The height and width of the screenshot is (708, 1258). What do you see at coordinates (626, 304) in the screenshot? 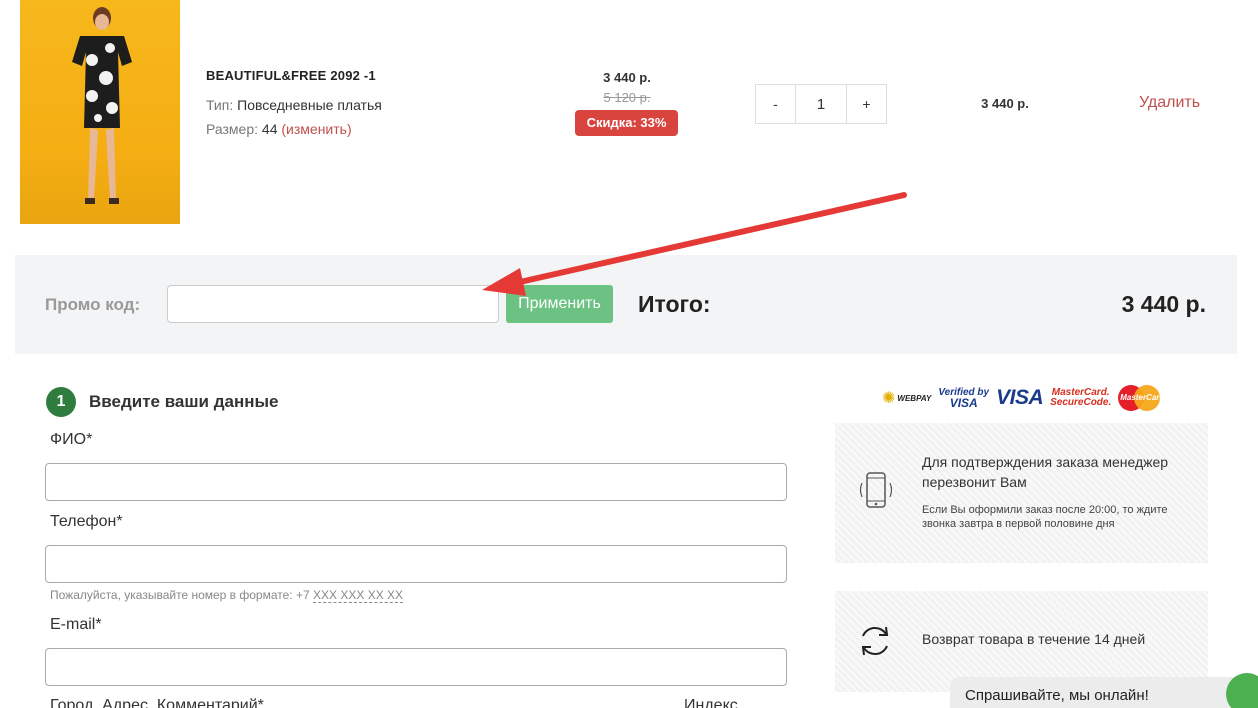
I see `promo-bar: Промо код: Применить Итого: 3 440 р.` at bounding box center [626, 304].